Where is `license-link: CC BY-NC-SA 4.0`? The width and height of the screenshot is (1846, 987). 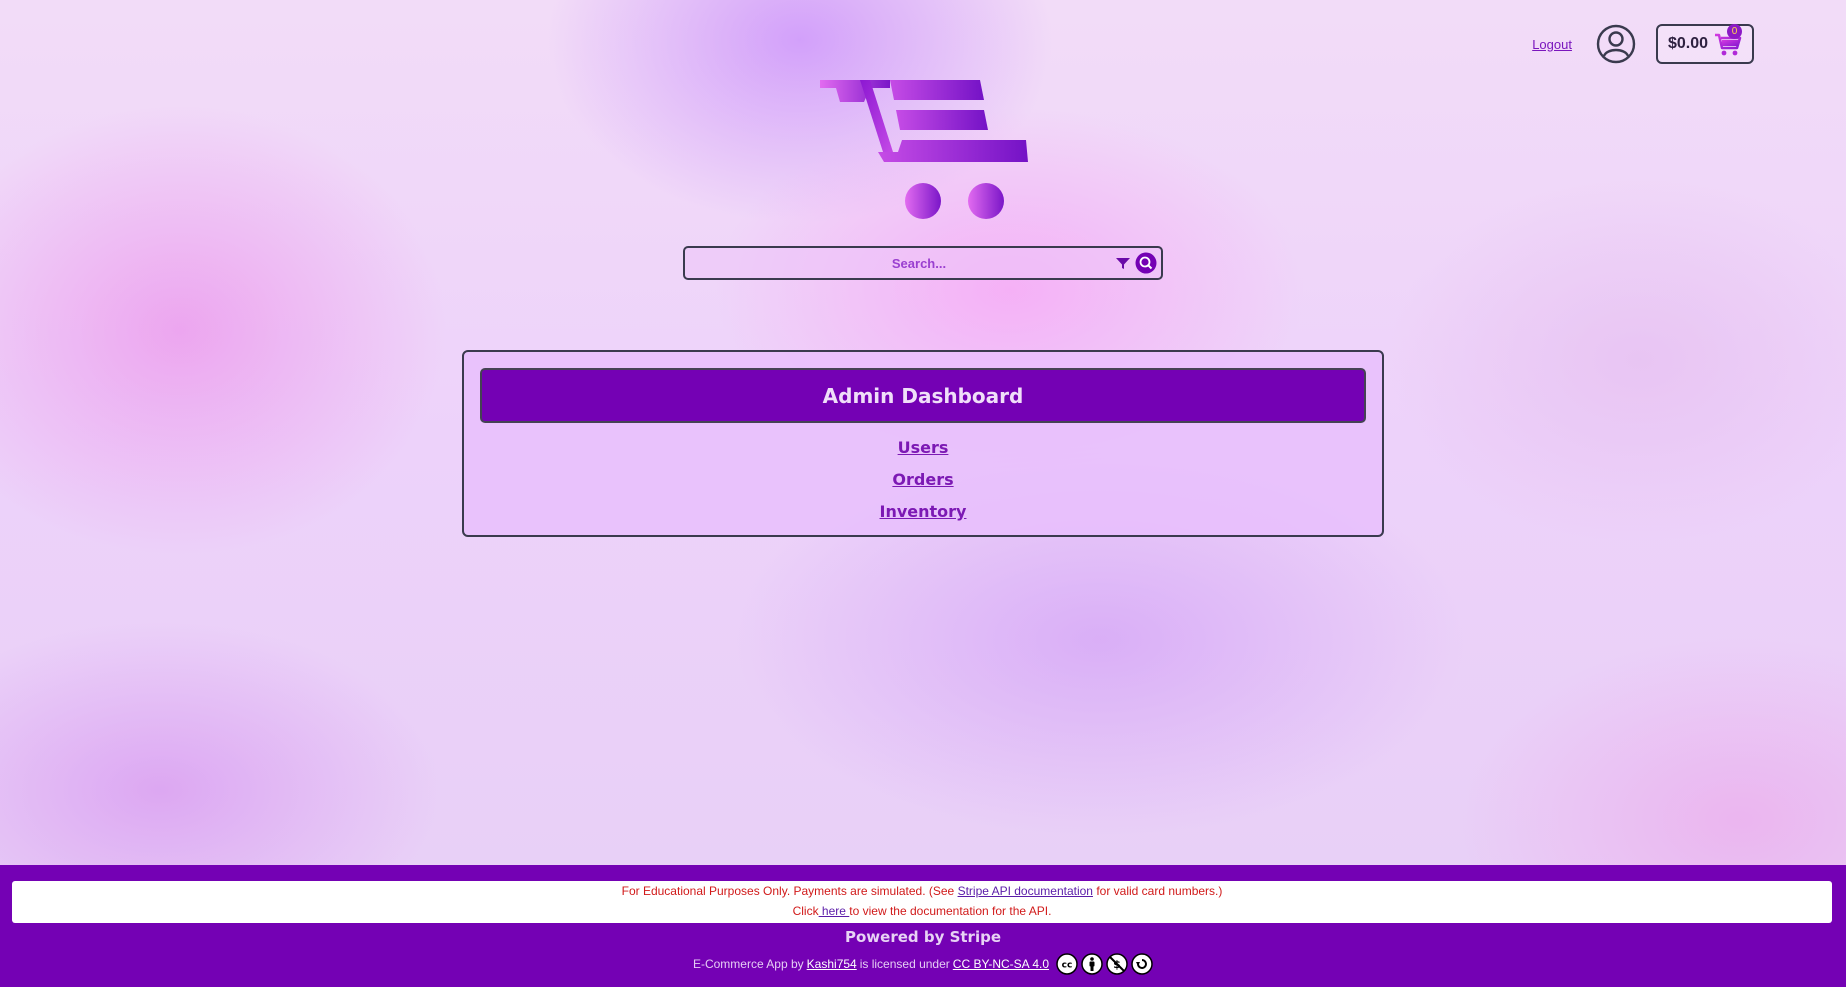
license-link: CC BY-NC-SA 4.0 is located at coordinates (1001, 964).